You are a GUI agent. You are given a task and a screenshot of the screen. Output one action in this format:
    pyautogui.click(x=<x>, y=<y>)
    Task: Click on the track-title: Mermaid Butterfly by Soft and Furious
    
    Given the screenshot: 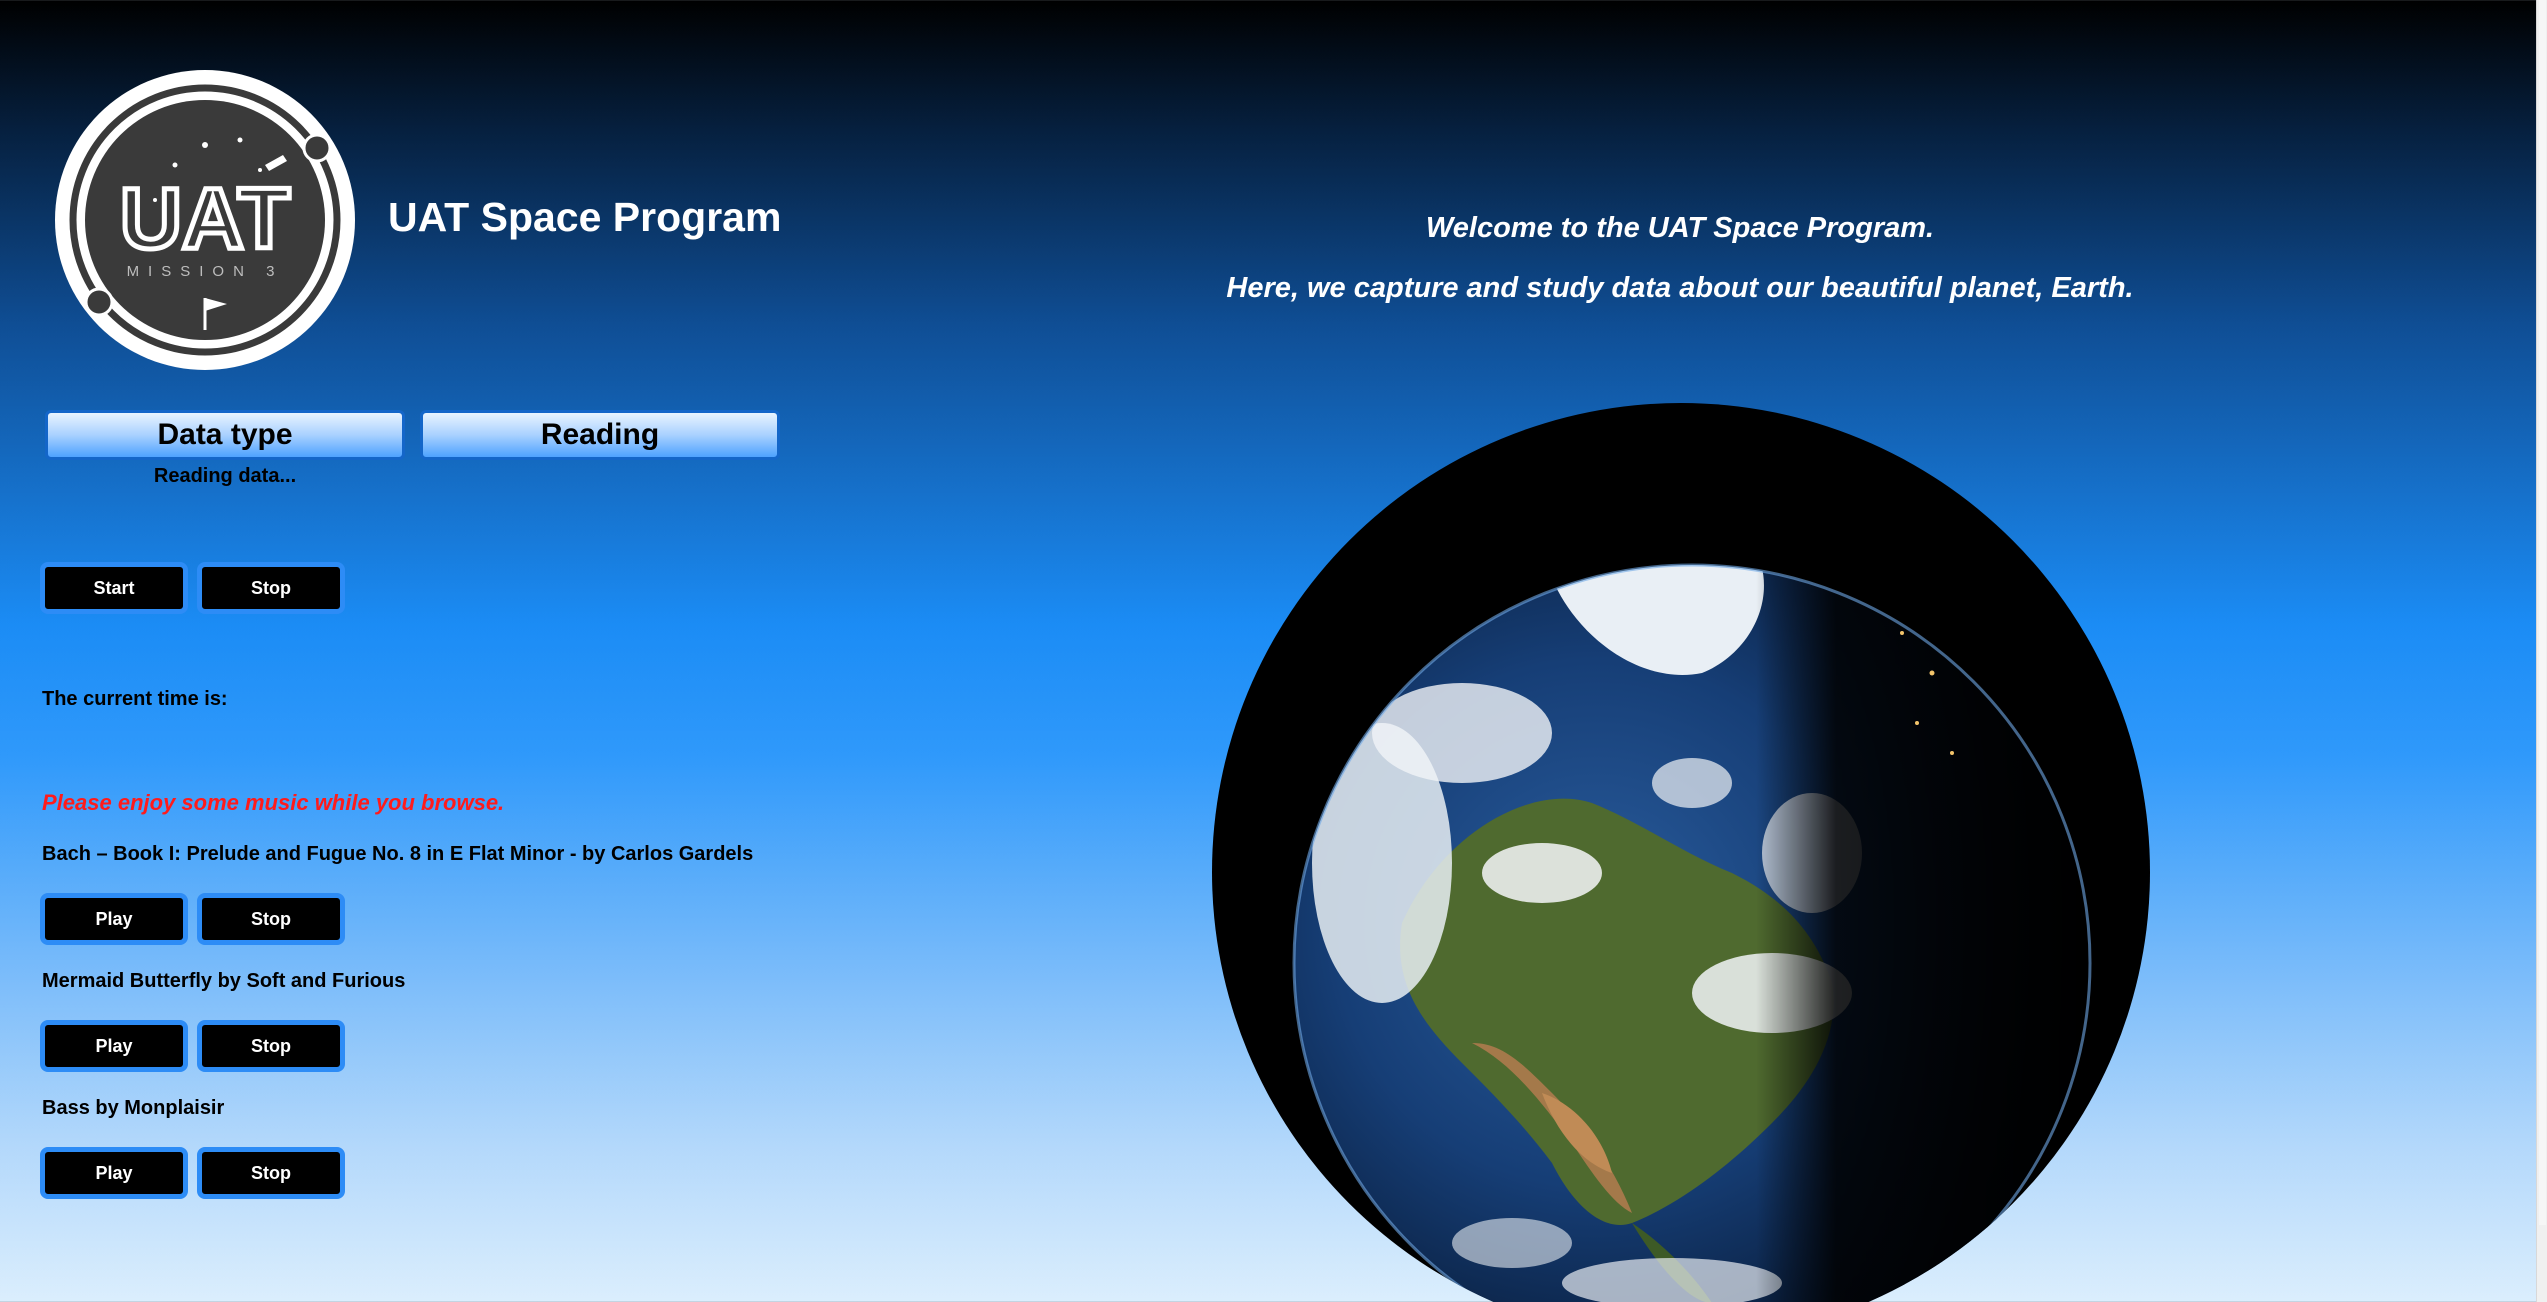 What is the action you would take?
    pyautogui.click(x=224, y=981)
    